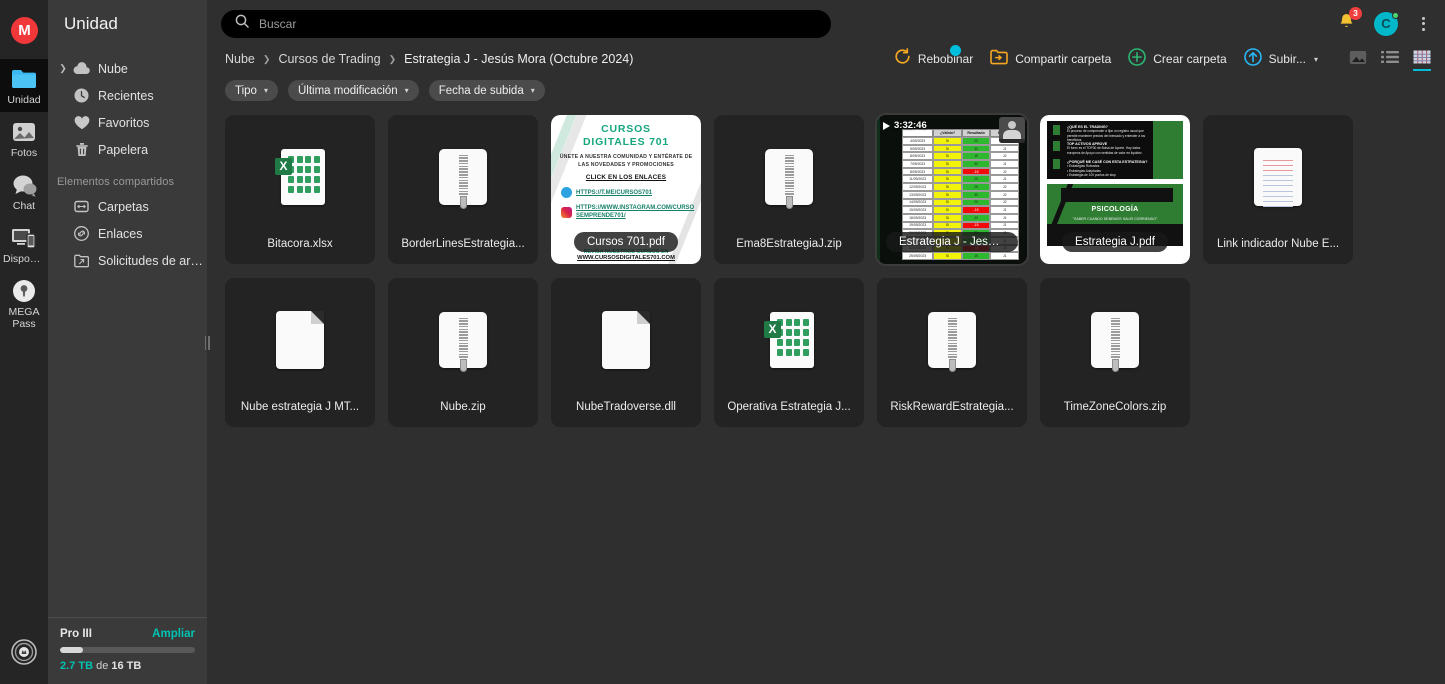 Image resolution: width=1445 pixels, height=684 pixels. What do you see at coordinates (1422, 60) in the screenshot?
I see `grid-view-button` at bounding box center [1422, 60].